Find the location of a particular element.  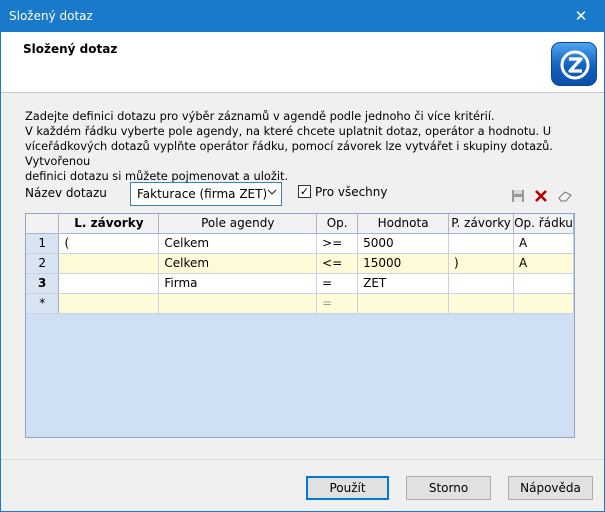

cell-value: 5000 is located at coordinates (403, 243).